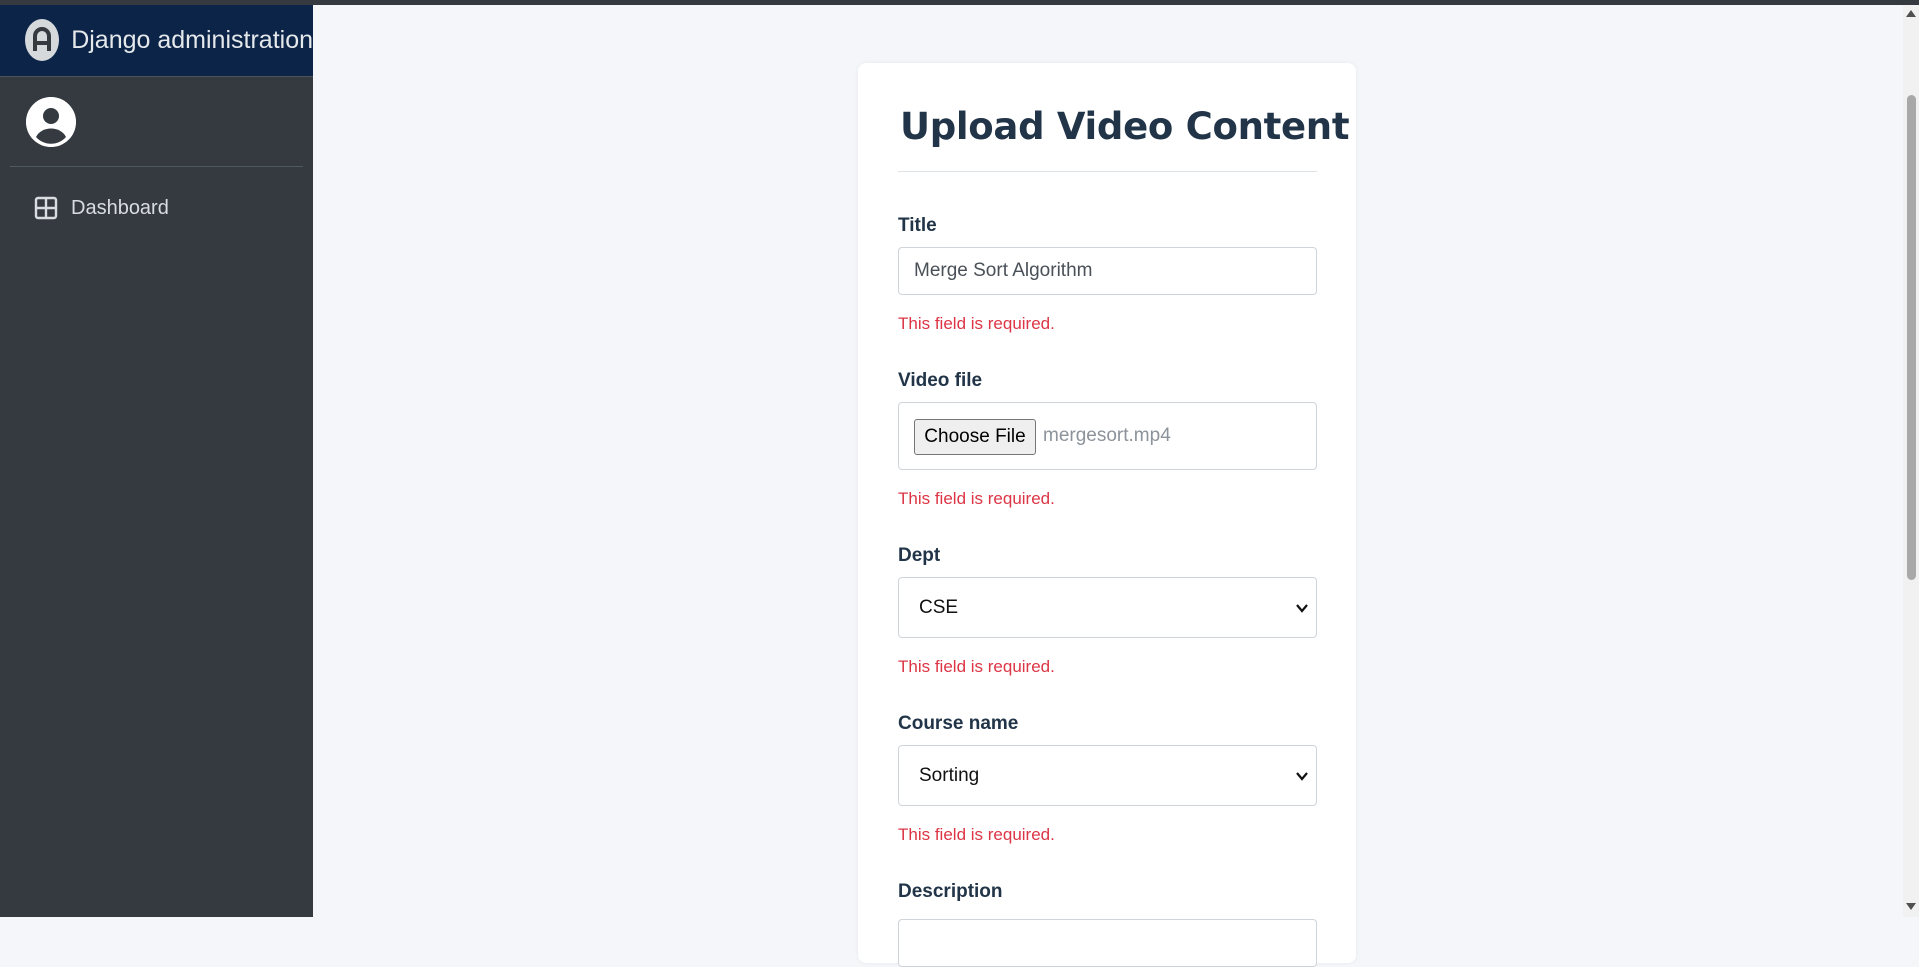 Image resolution: width=1919 pixels, height=967 pixels. What do you see at coordinates (1125, 126) in the screenshot?
I see `page-title: Upload Video Content` at bounding box center [1125, 126].